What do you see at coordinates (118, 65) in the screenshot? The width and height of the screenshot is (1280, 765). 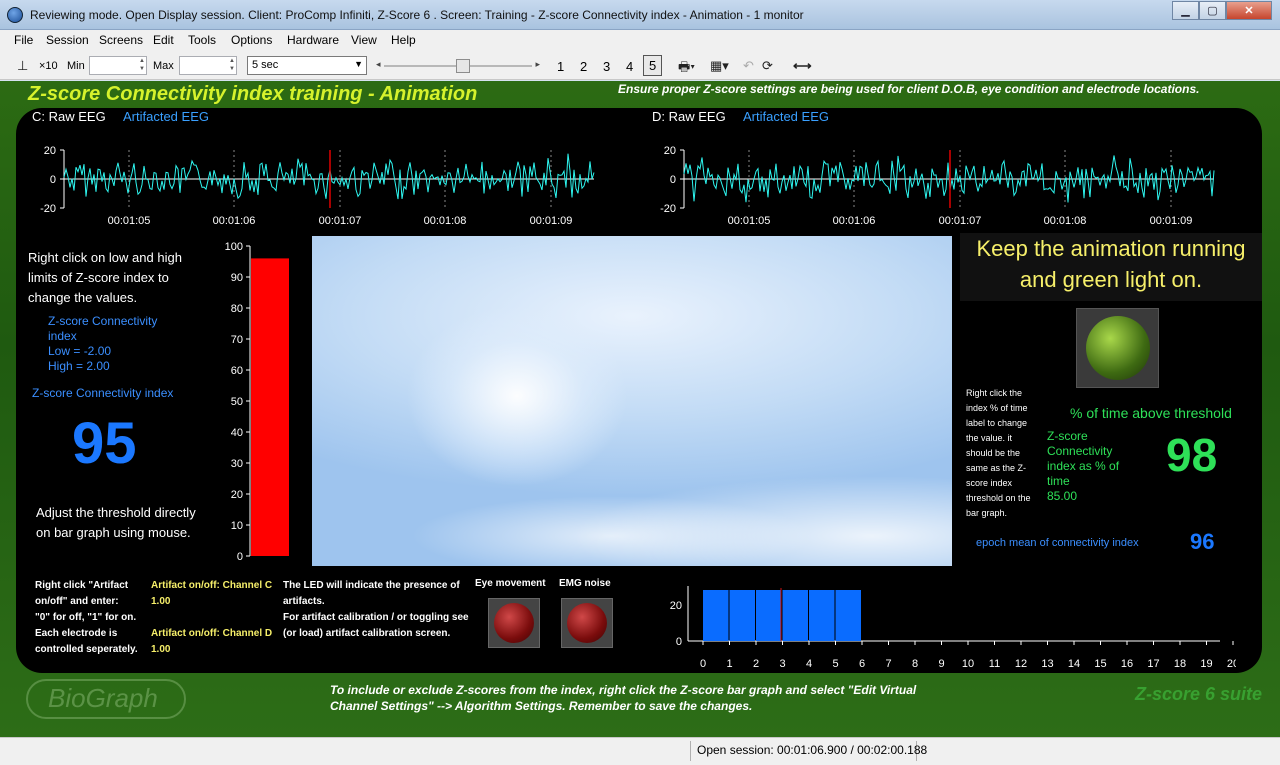 I see `min-input` at bounding box center [118, 65].